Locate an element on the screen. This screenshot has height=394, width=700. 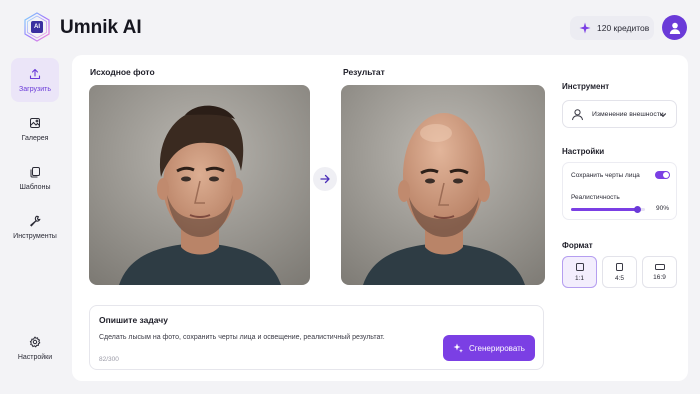
gear-icon is located at coordinates (35, 341).